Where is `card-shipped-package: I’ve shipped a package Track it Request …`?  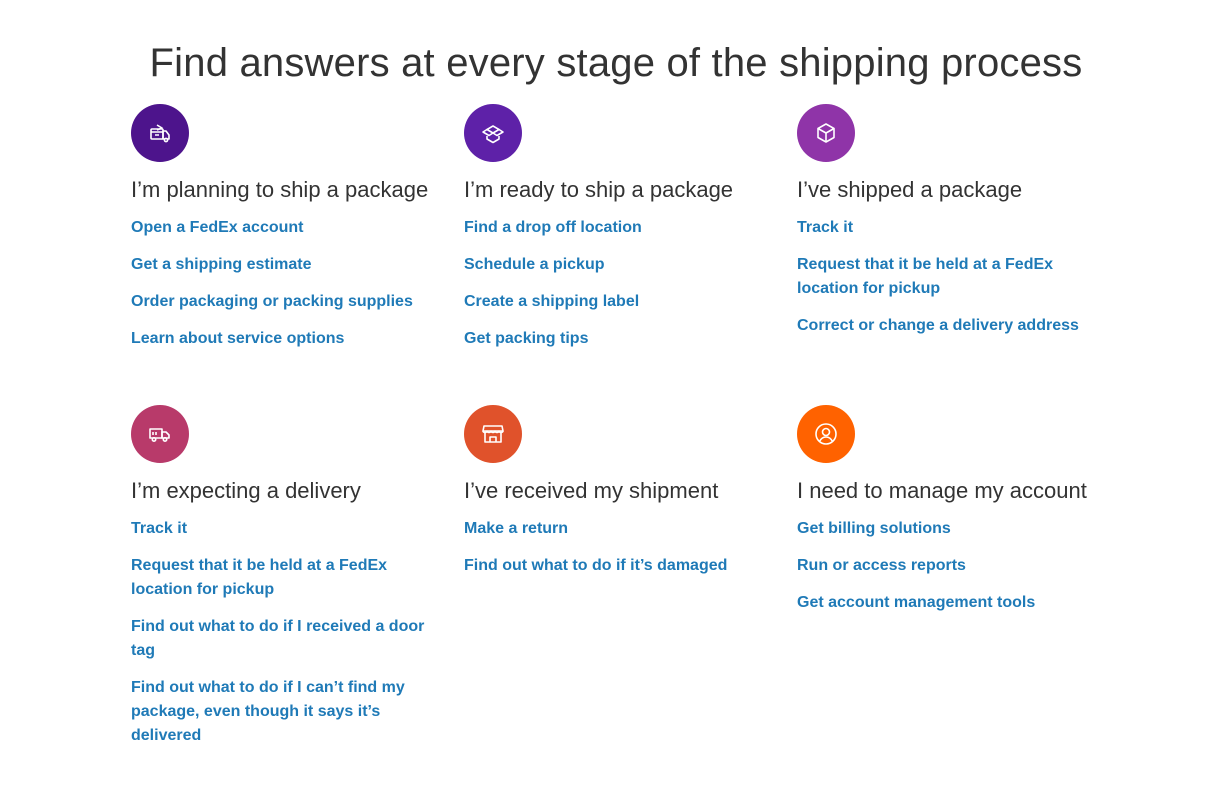
card-shipped-package: I’ve shipped a package Track it Request … is located at coordinates (952, 229).